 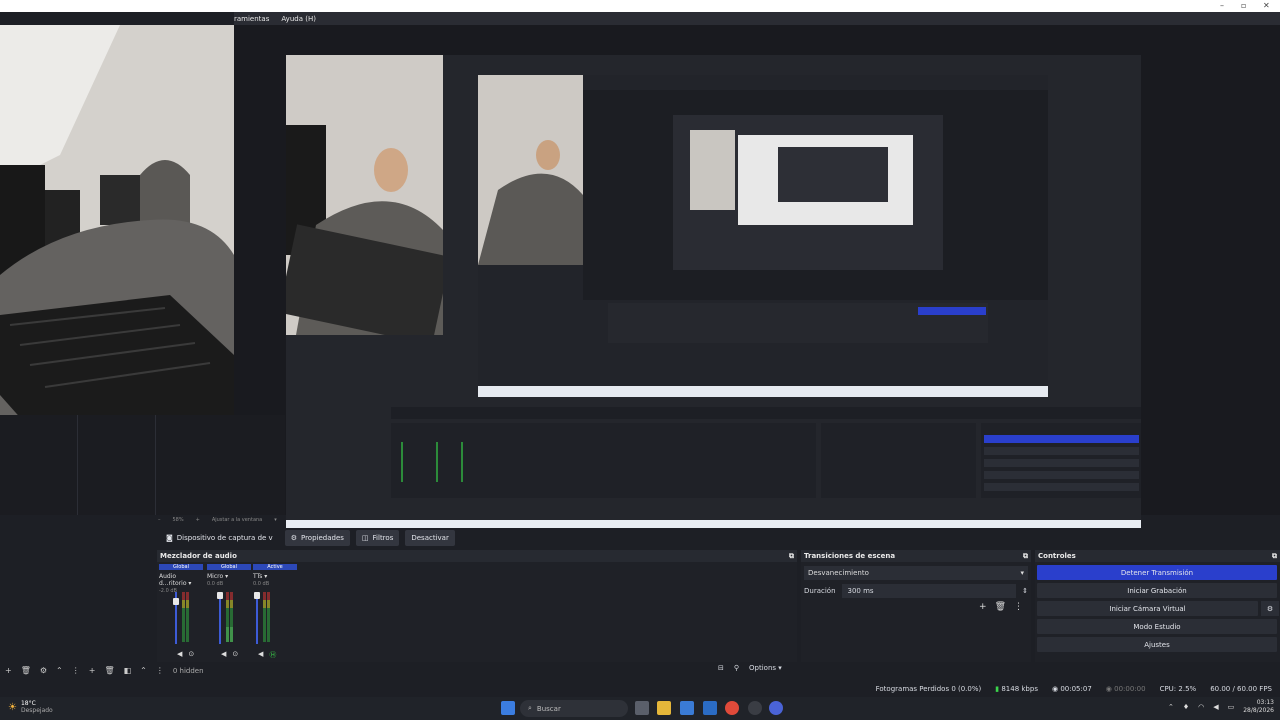 What do you see at coordinates (159, 520) in the screenshot?
I see `zoom-minus-icon: –` at bounding box center [159, 520].